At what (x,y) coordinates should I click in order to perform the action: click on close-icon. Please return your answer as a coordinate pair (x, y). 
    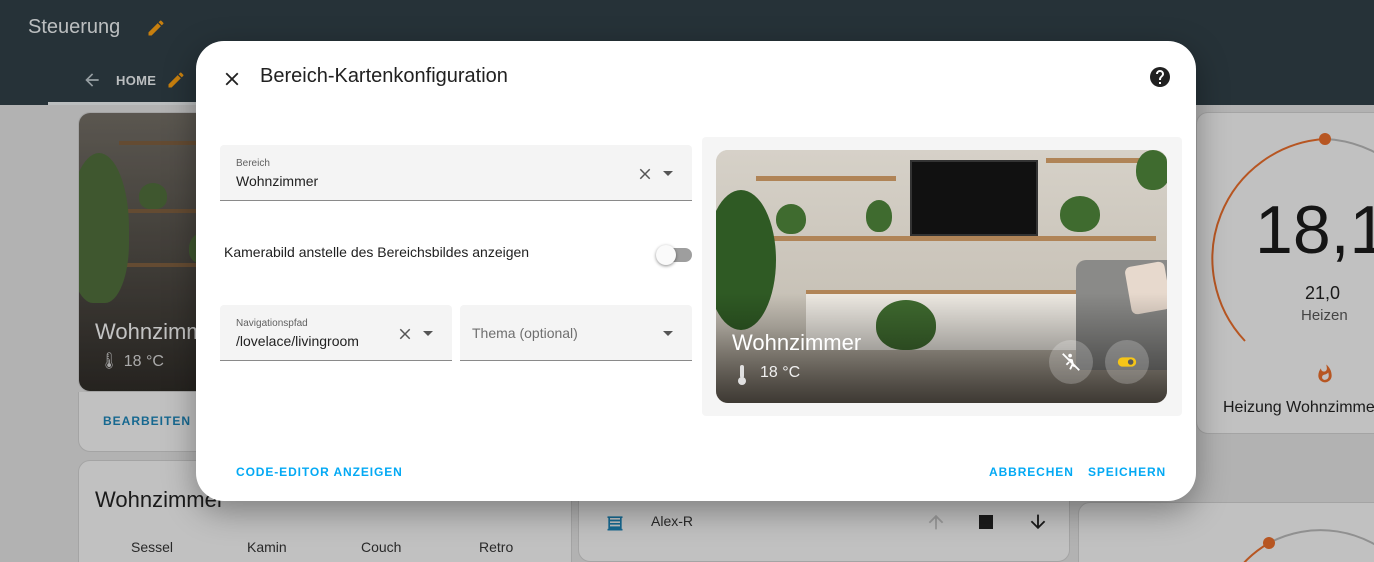
    Looking at the image, I should click on (232, 79).